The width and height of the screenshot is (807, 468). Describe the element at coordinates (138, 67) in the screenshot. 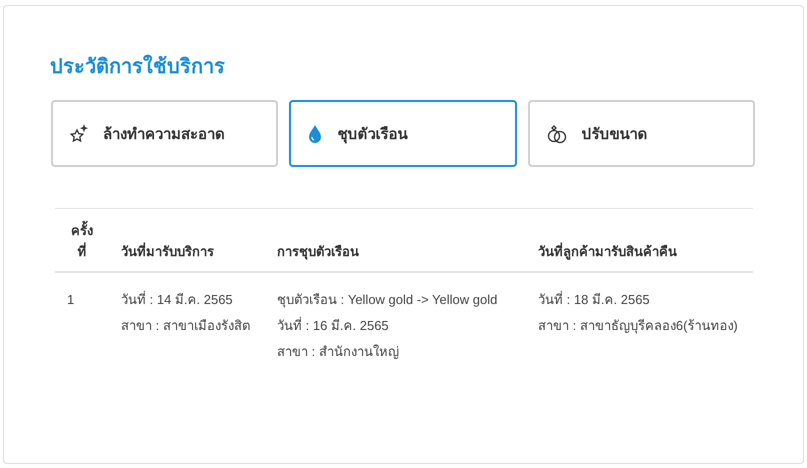

I see `page-title: ประวัติการใช้บริการ` at that location.